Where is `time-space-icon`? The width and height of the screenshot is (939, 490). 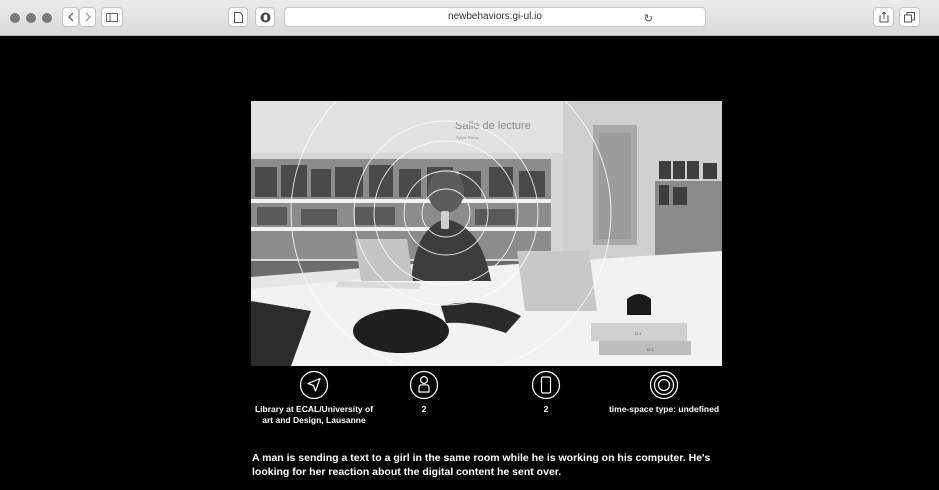 time-space-icon is located at coordinates (664, 385).